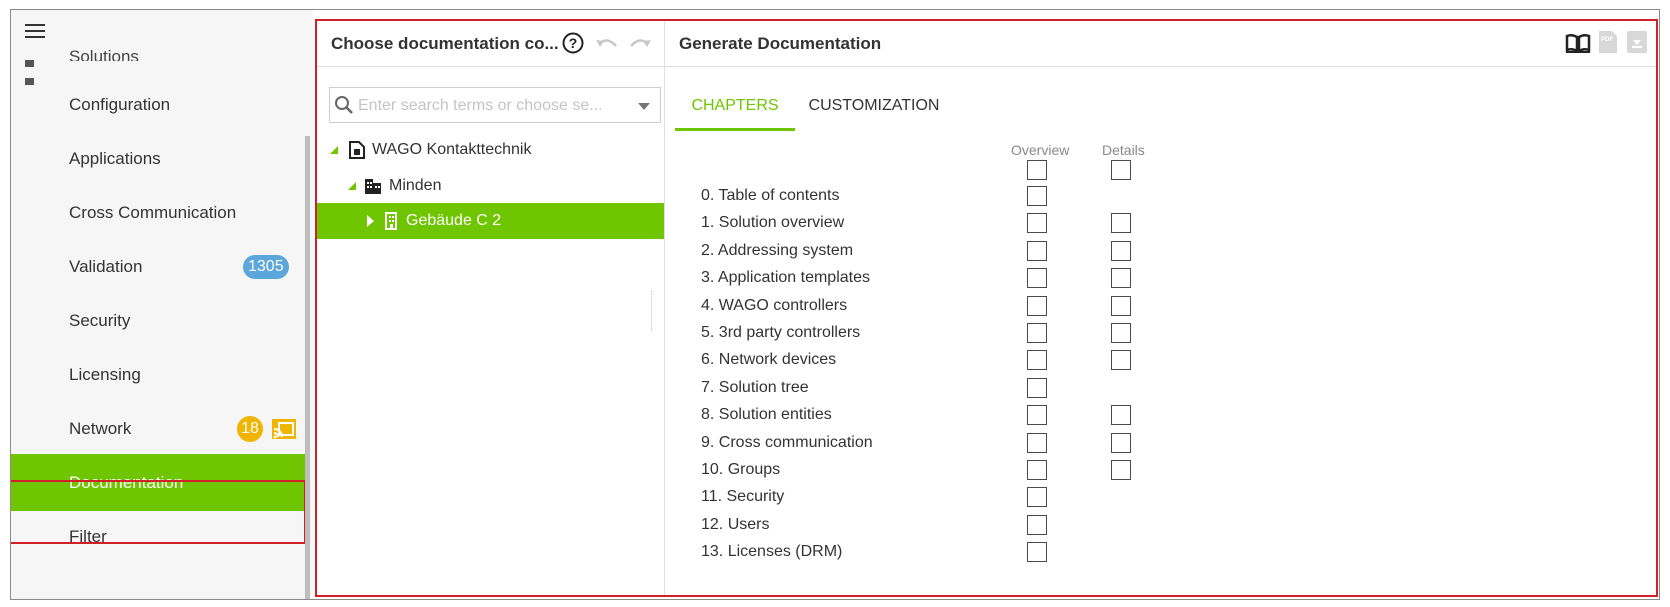 This screenshot has width=1670, height=607. I want to click on pdf-export-icon: PDF, so click(1608, 42).